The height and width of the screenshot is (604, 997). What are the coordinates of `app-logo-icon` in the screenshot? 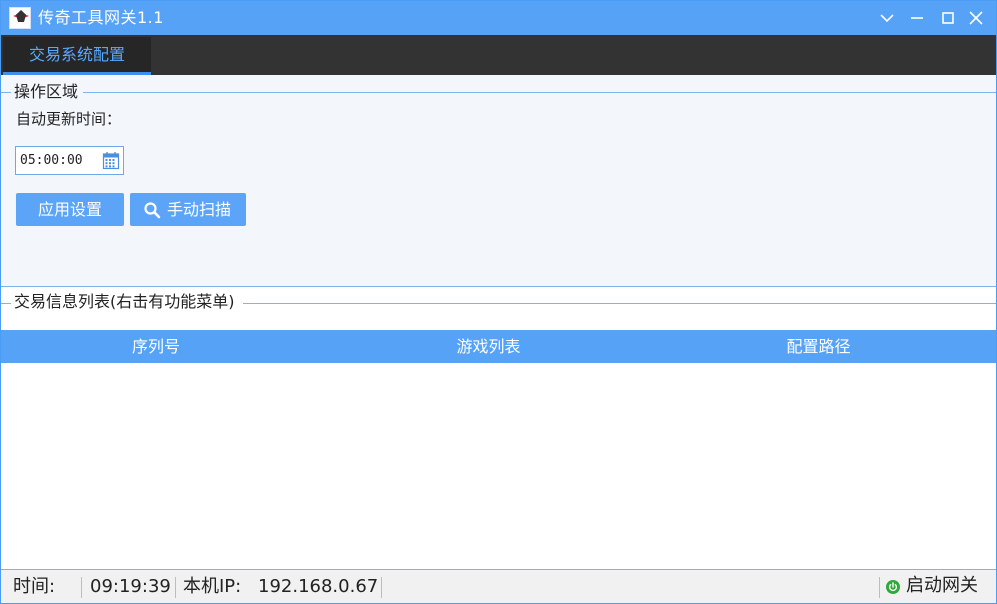 It's located at (20, 18).